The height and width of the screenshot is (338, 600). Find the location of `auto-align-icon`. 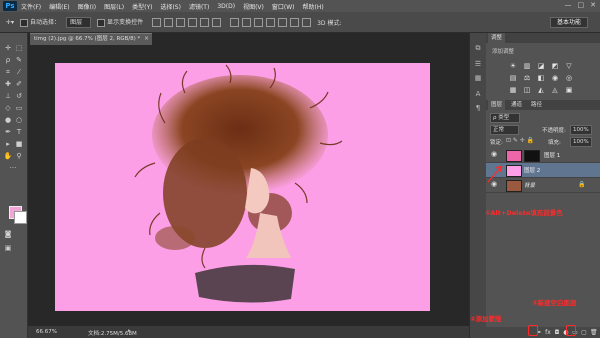

auto-align-icon is located at coordinates (307, 22).